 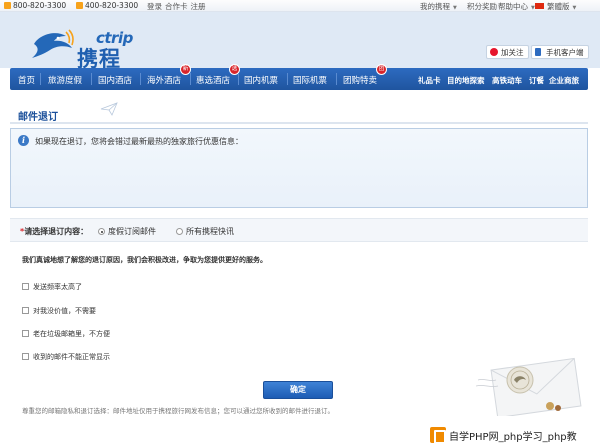 I want to click on weibo-follow-button: 加关注, so click(x=507, y=52).